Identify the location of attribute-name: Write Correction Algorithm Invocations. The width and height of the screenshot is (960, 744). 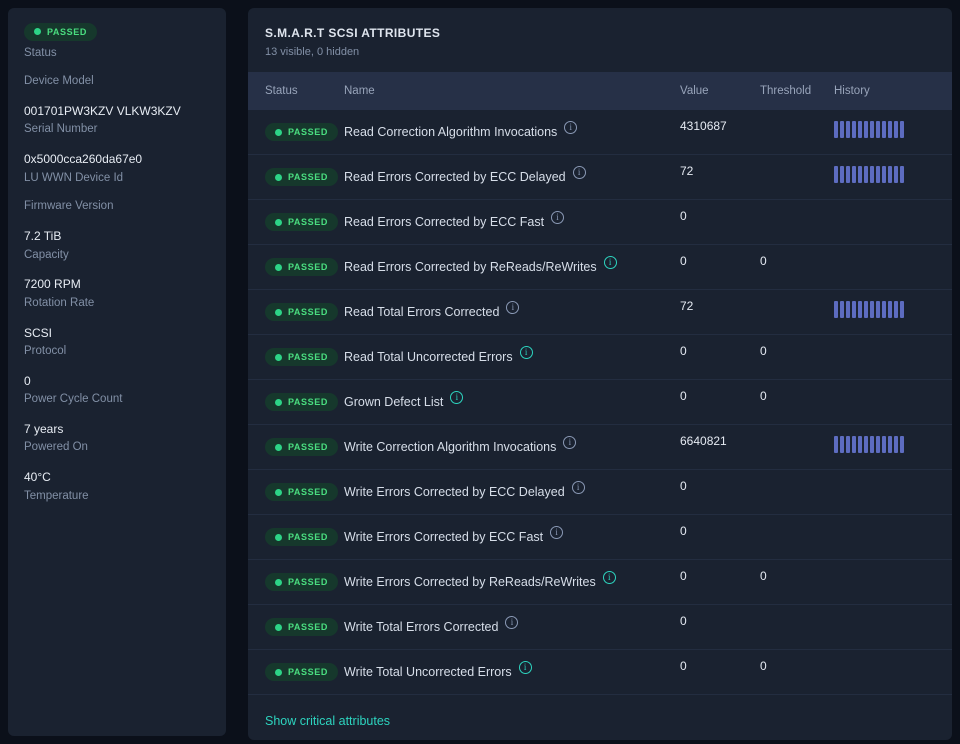
(450, 447).